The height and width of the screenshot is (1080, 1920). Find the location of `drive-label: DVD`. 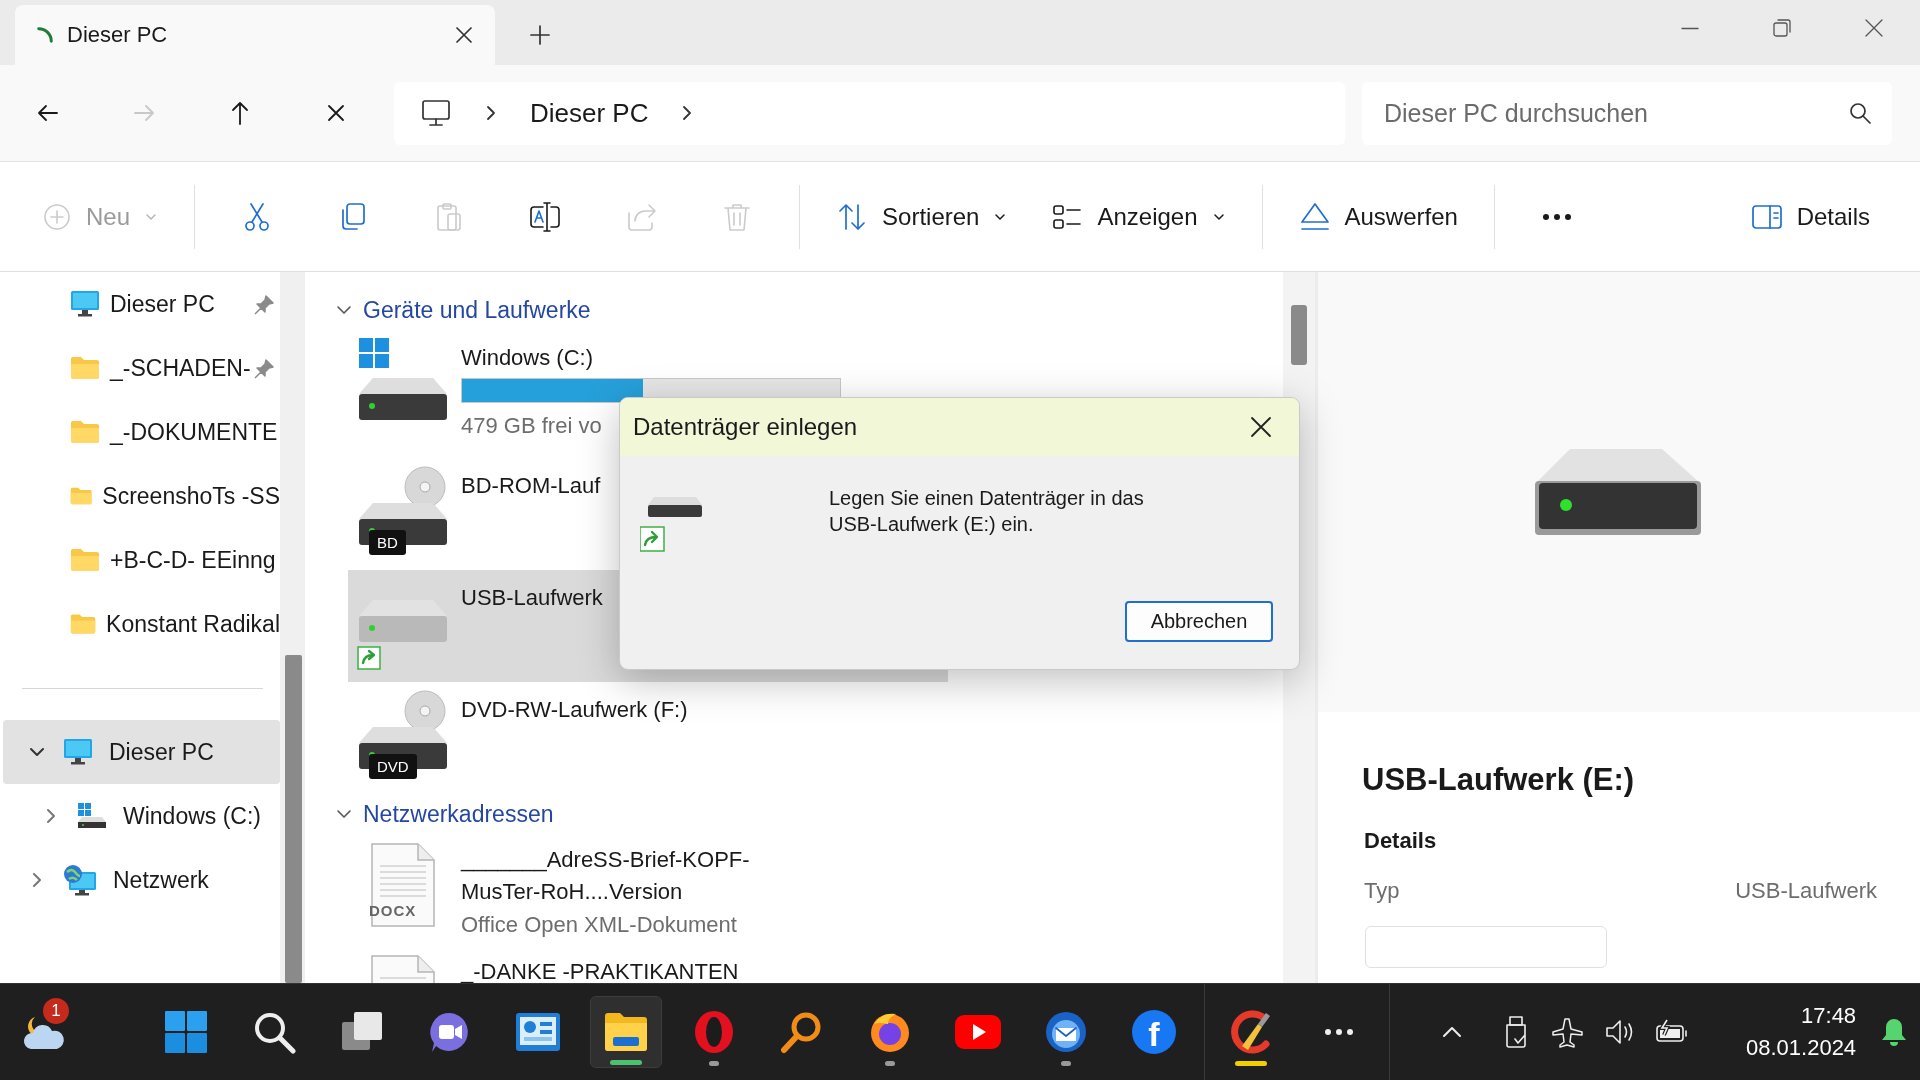

drive-label: DVD is located at coordinates (393, 766).